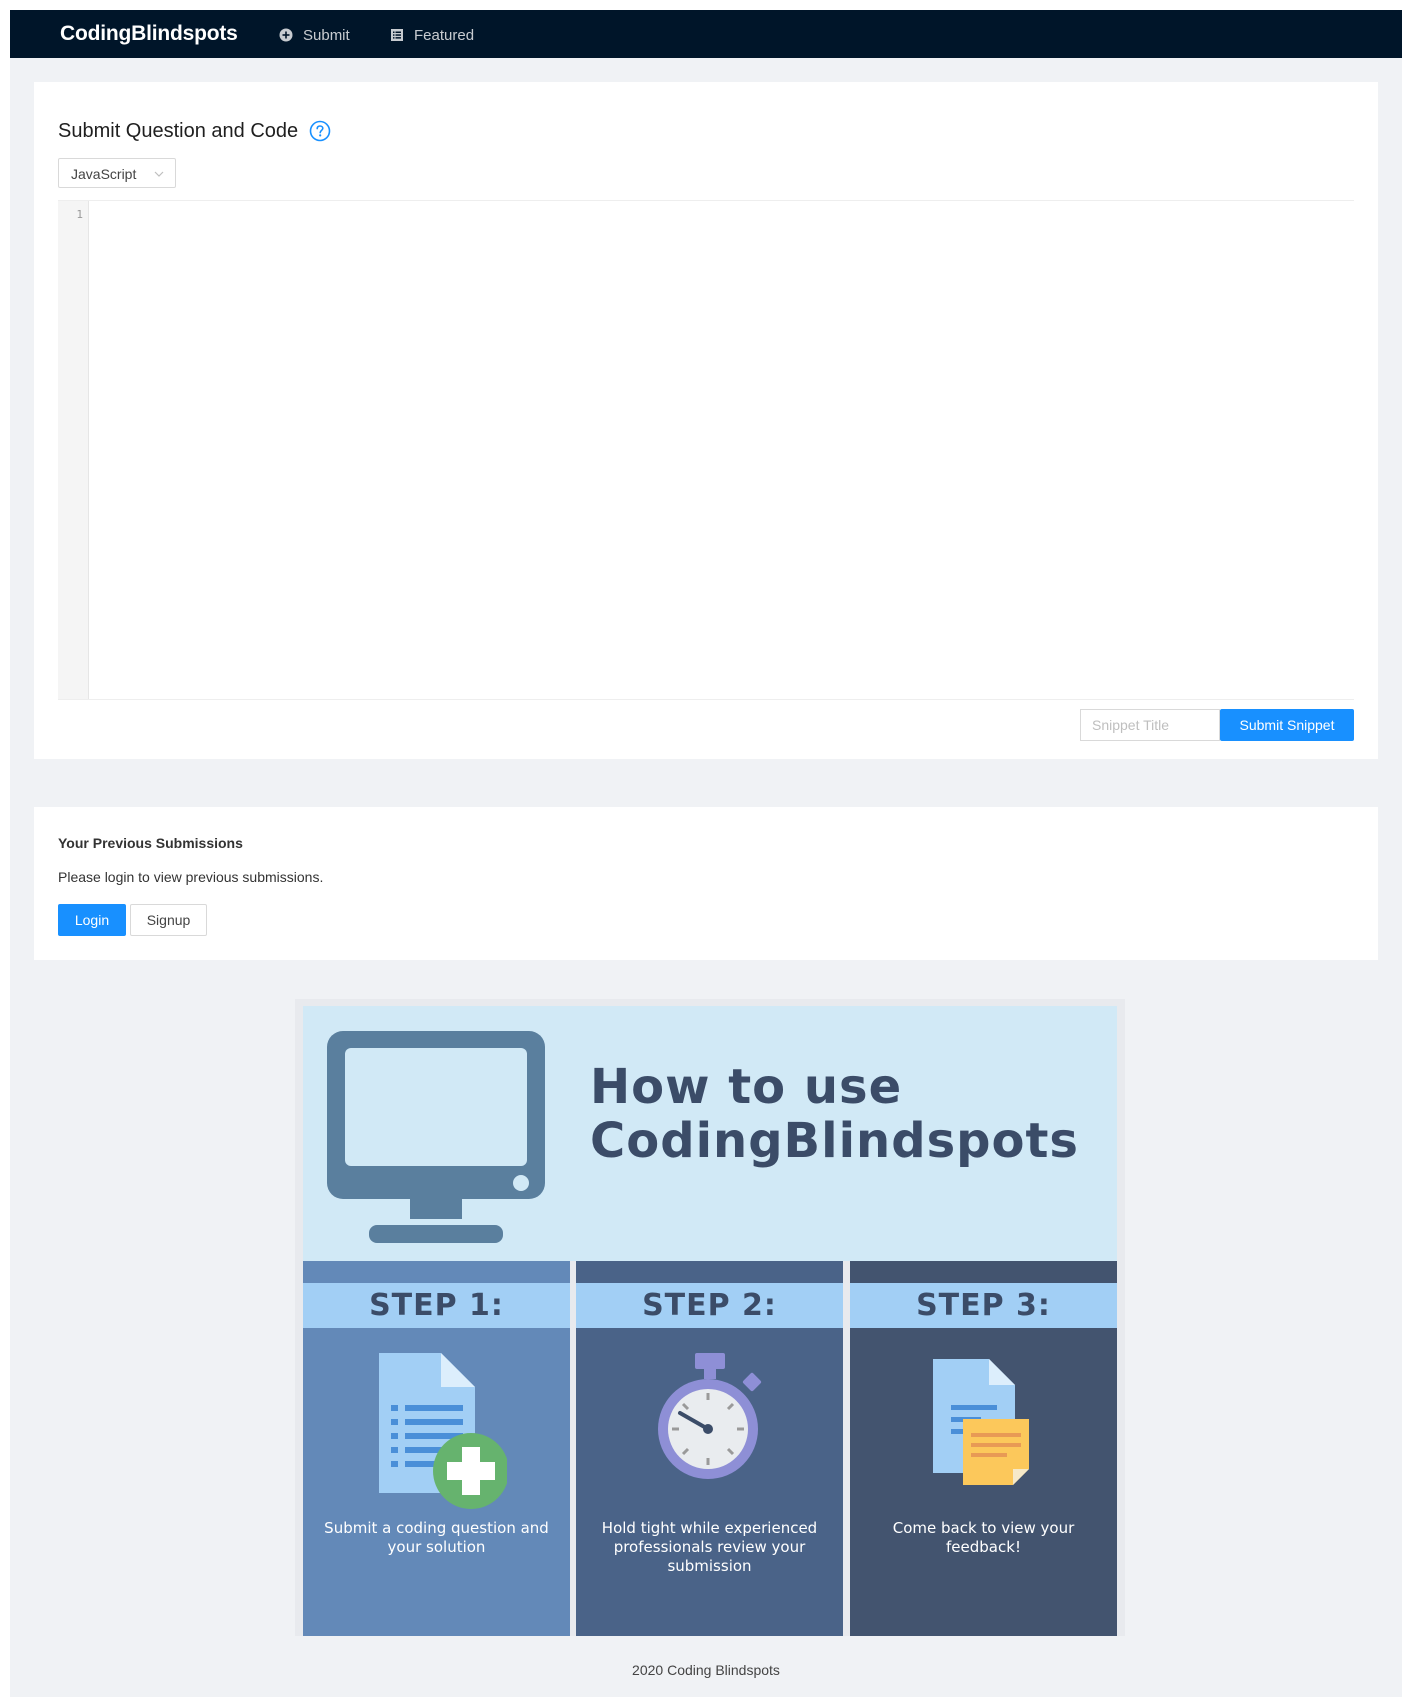 This screenshot has width=1412, height=1707. What do you see at coordinates (834, 1141) in the screenshot?
I see `heading-line-2: CodingBlindspots` at bounding box center [834, 1141].